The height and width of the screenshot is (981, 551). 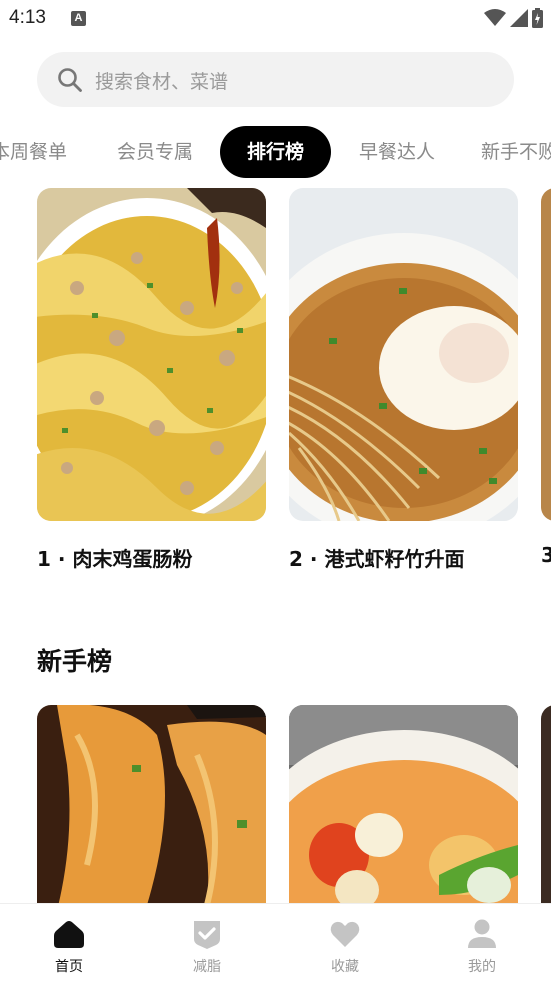 I want to click on bottom-navigation: 首页 减脂 收藏 我的, so click(x=275, y=942).